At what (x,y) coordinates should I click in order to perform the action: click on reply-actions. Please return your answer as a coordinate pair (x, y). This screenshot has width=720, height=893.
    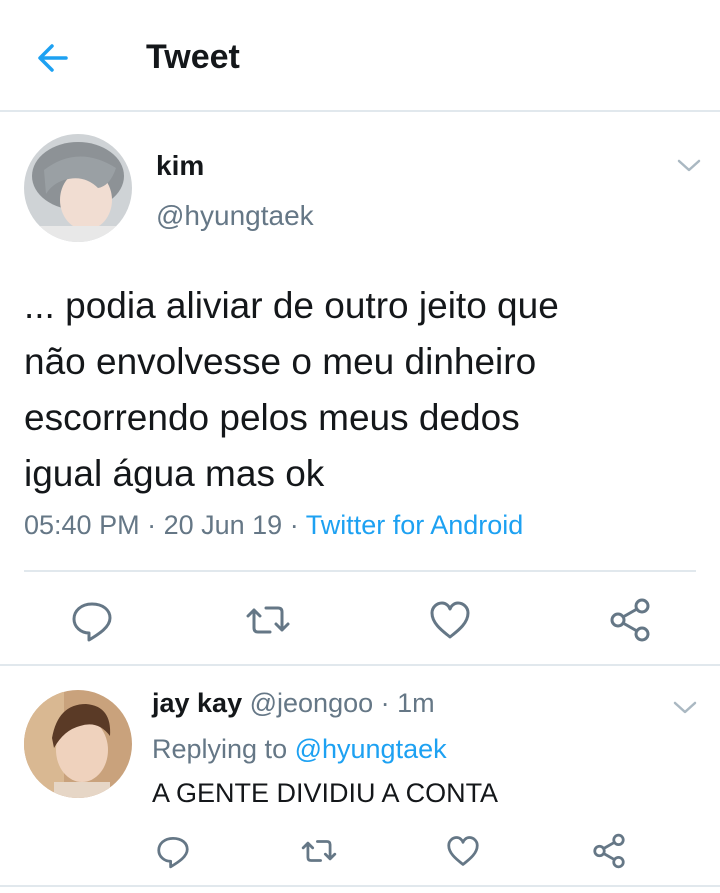
    Looking at the image, I should click on (360, 851).